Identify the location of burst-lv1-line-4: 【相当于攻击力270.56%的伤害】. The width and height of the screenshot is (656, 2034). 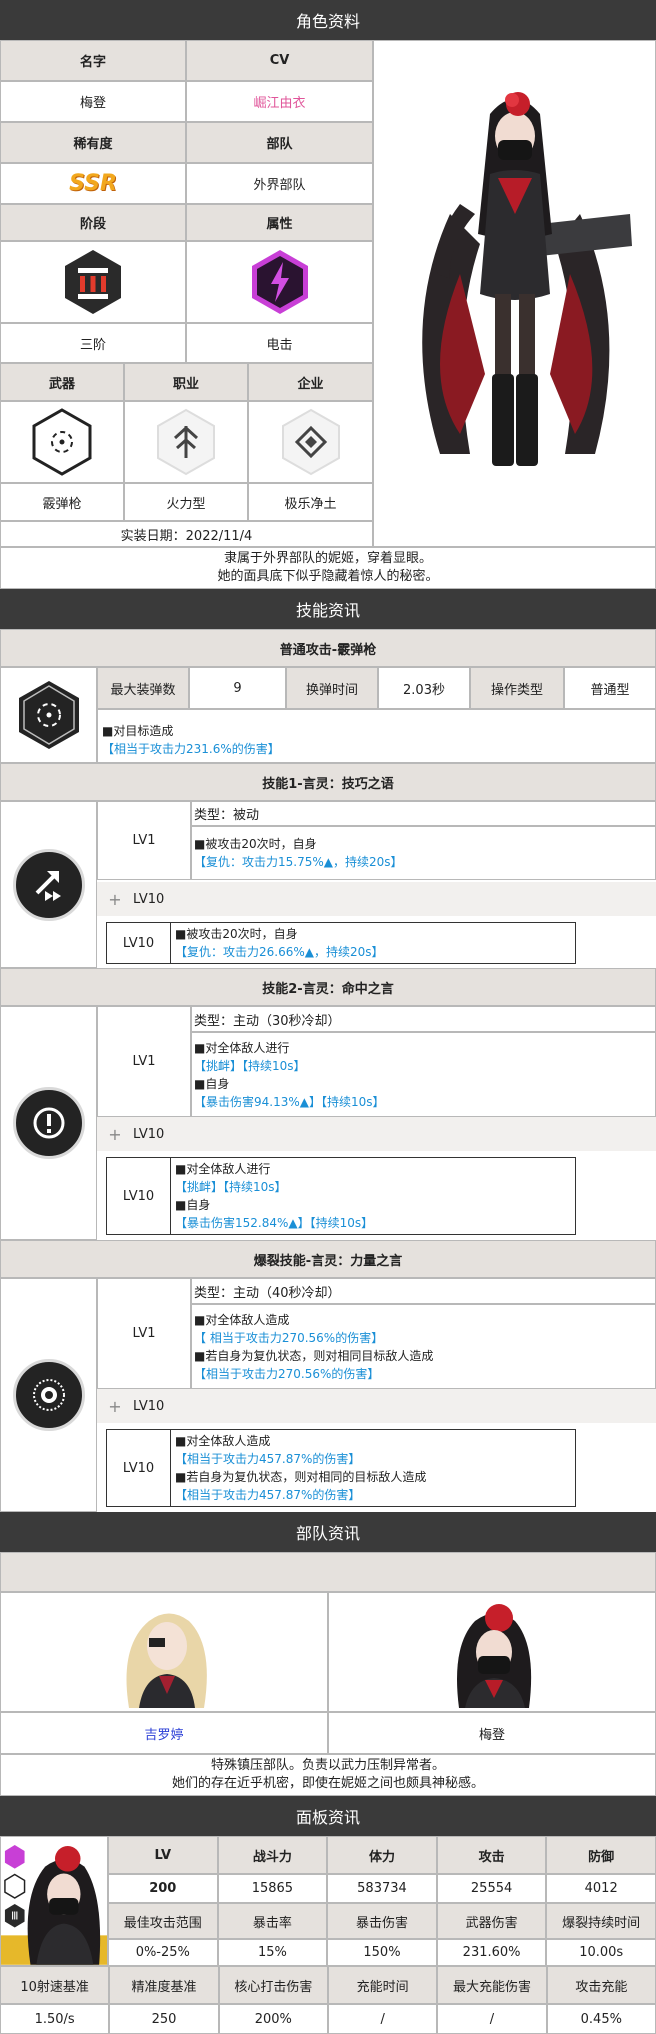
(287, 1373).